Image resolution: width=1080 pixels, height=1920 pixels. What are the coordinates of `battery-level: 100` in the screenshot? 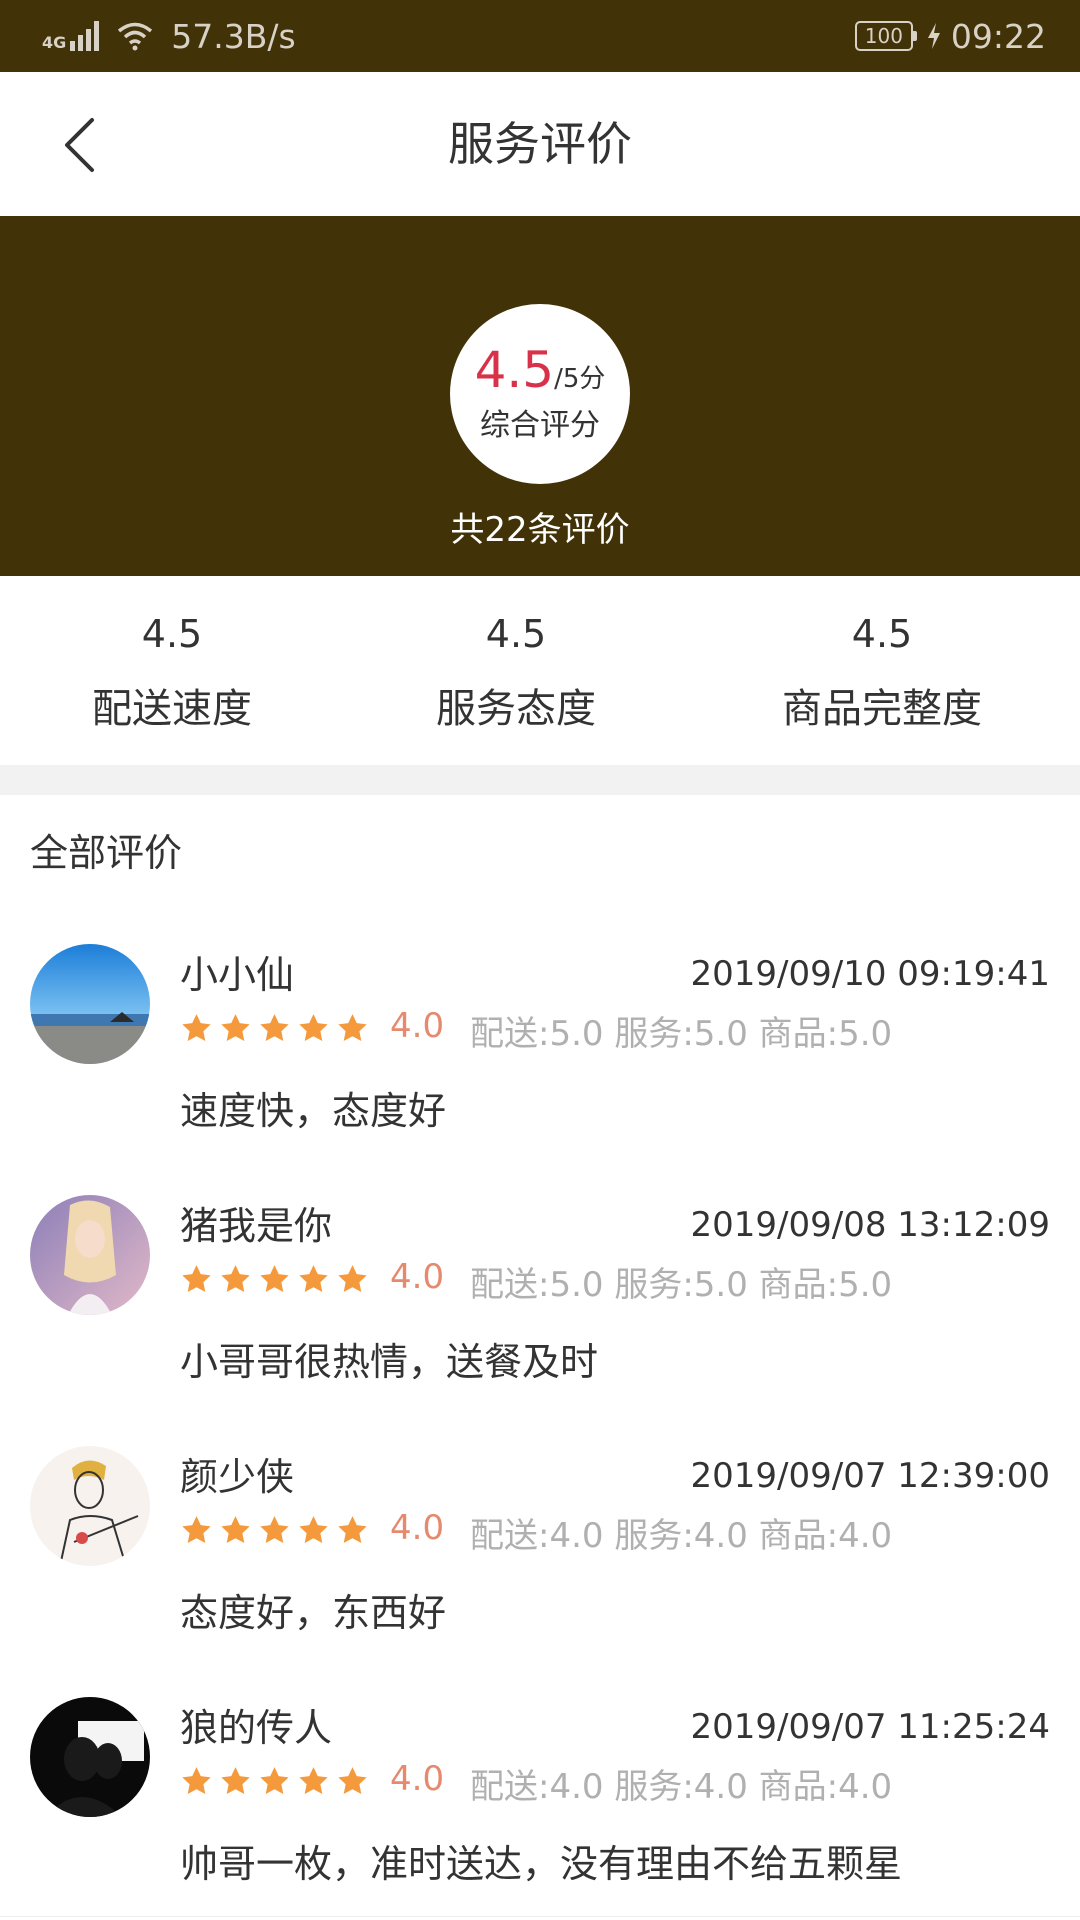 It's located at (883, 36).